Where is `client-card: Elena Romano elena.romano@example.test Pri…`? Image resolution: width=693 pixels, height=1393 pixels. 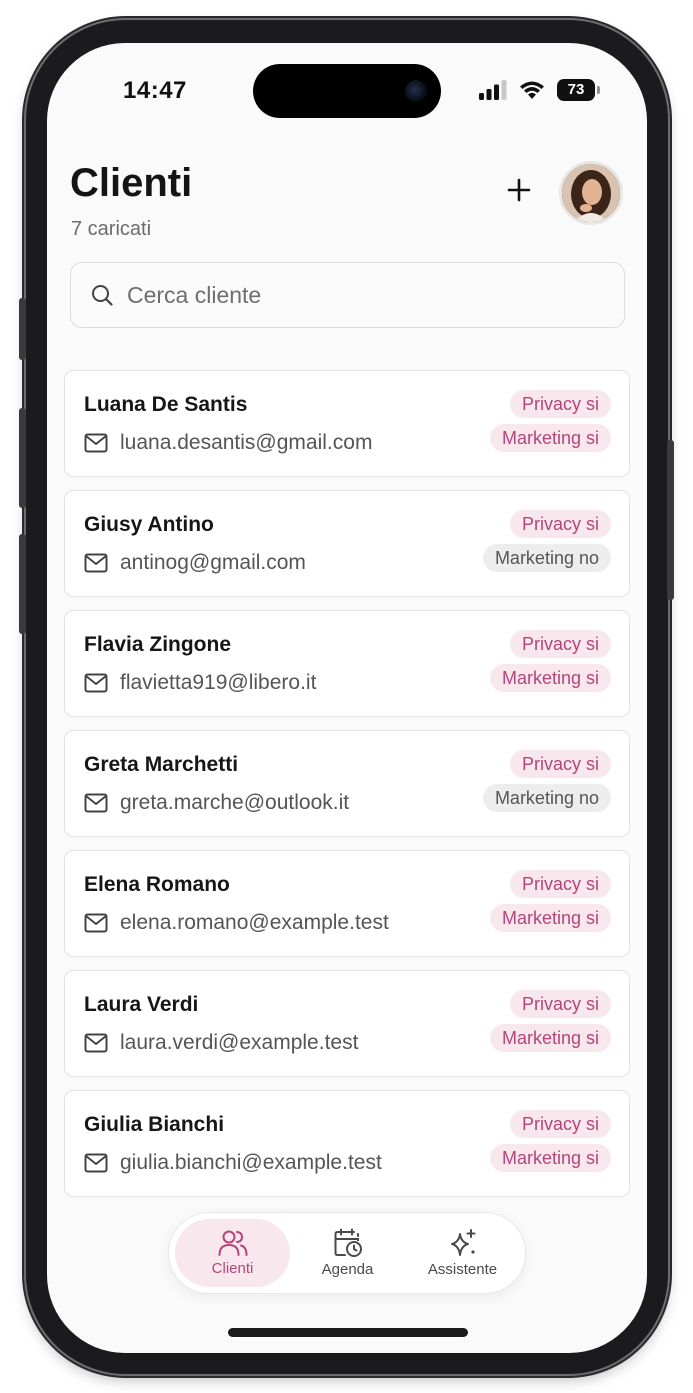
client-card: Elena Romano elena.romano@example.test Pri… is located at coordinates (347, 903).